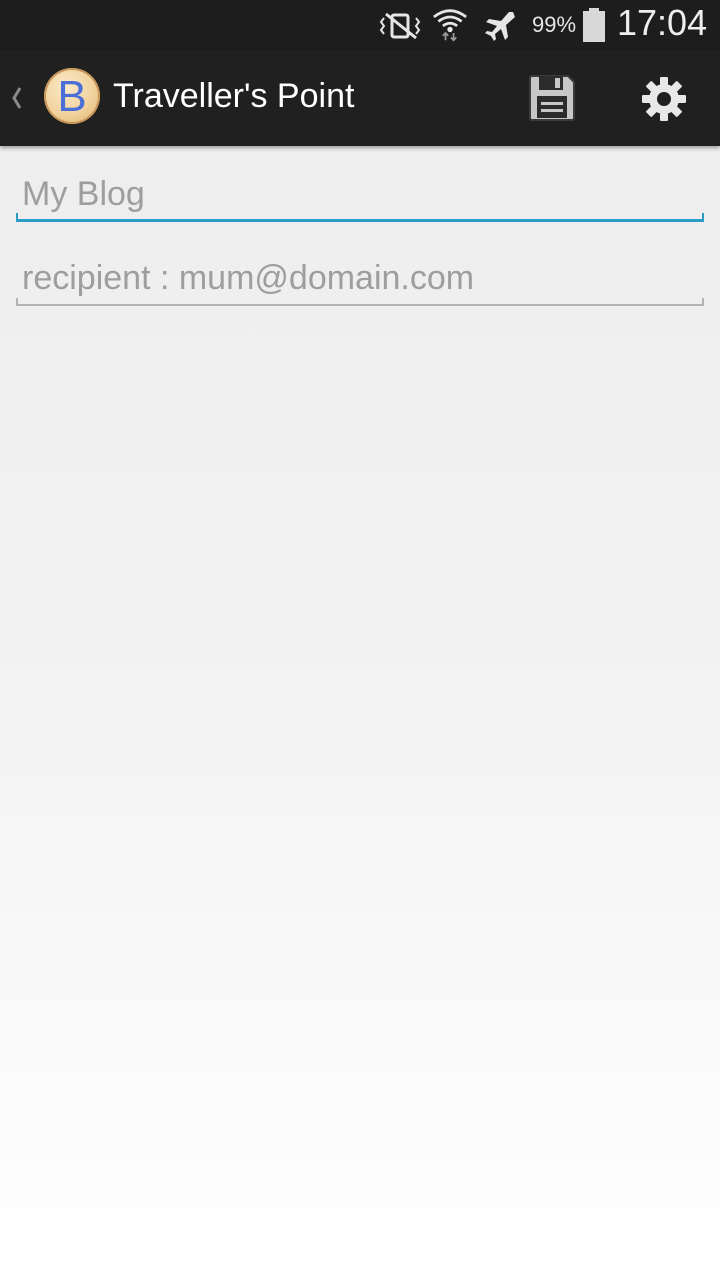 This screenshot has width=720, height=1280. Describe the element at coordinates (360, 302) in the screenshot. I see `recipient-underline` at that location.